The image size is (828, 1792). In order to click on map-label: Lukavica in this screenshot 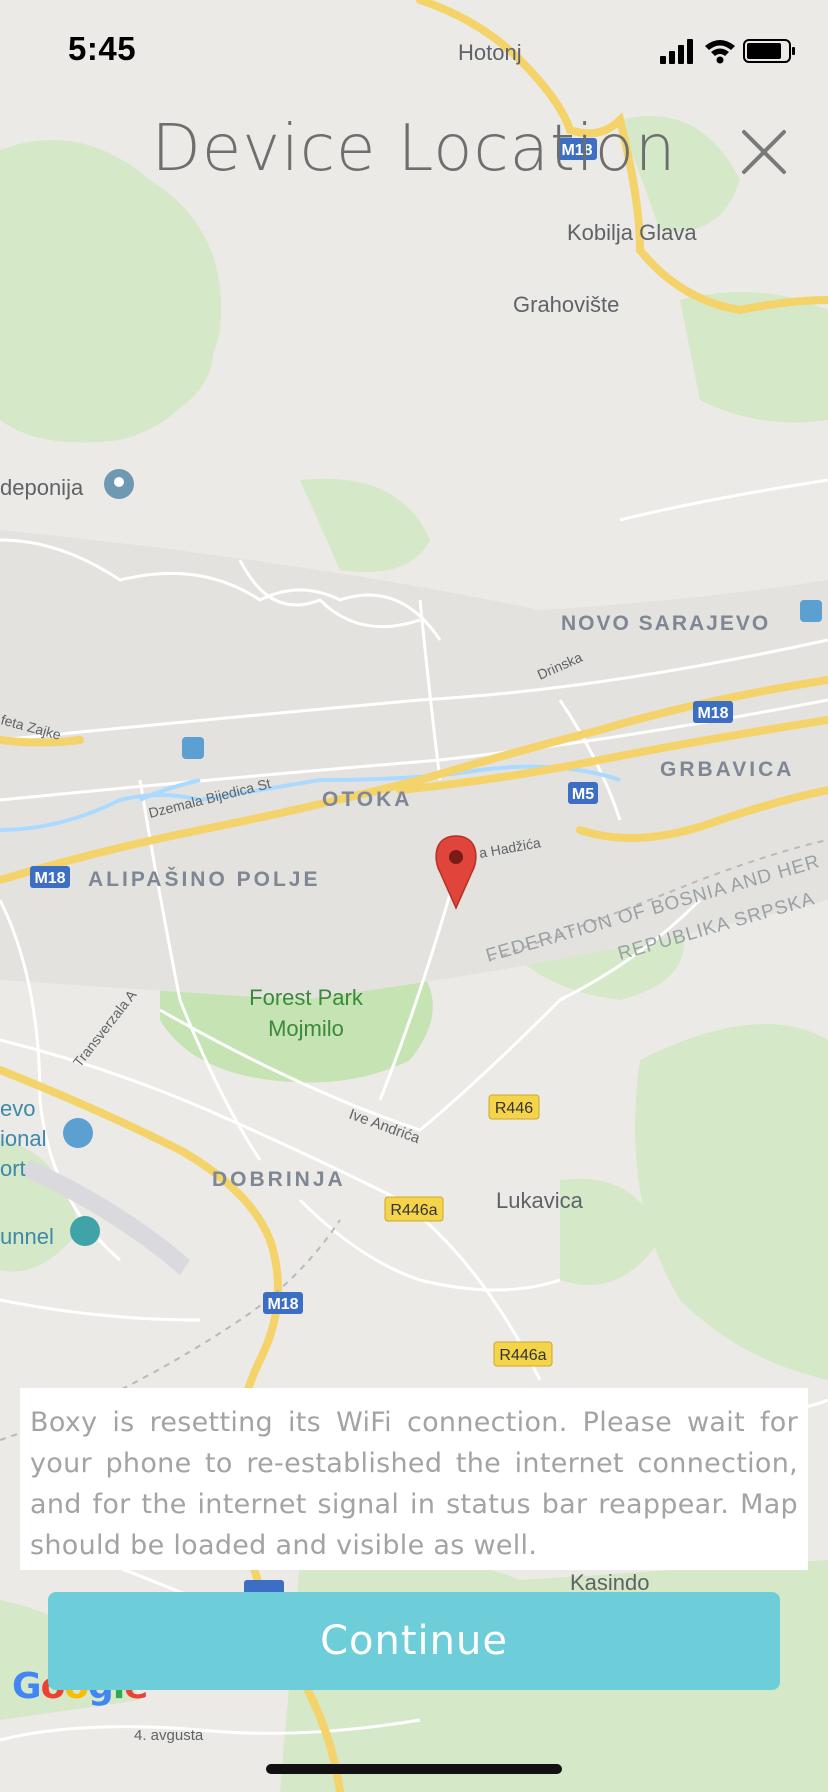, I will do `click(540, 1200)`.